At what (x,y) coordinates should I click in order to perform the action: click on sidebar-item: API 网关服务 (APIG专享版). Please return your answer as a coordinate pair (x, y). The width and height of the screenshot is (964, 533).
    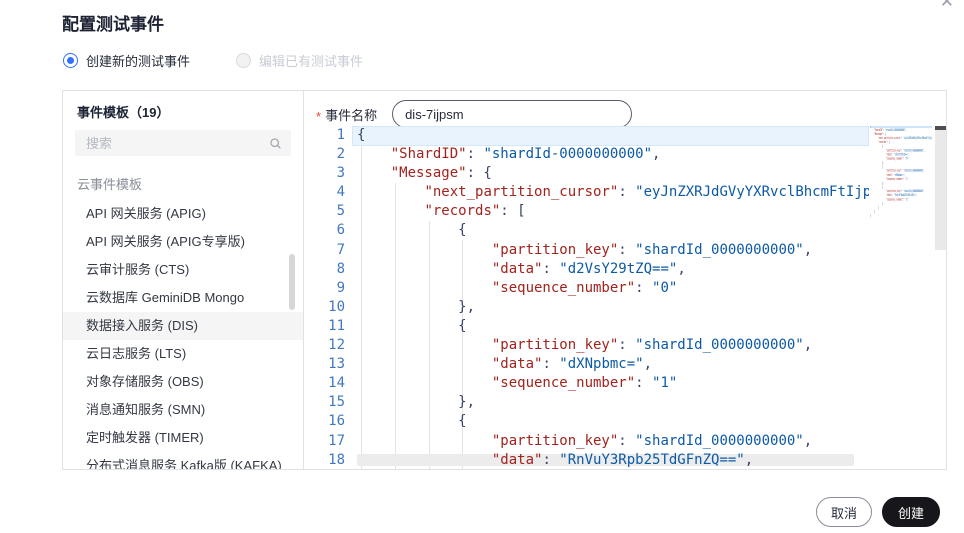
    Looking at the image, I should click on (183, 242).